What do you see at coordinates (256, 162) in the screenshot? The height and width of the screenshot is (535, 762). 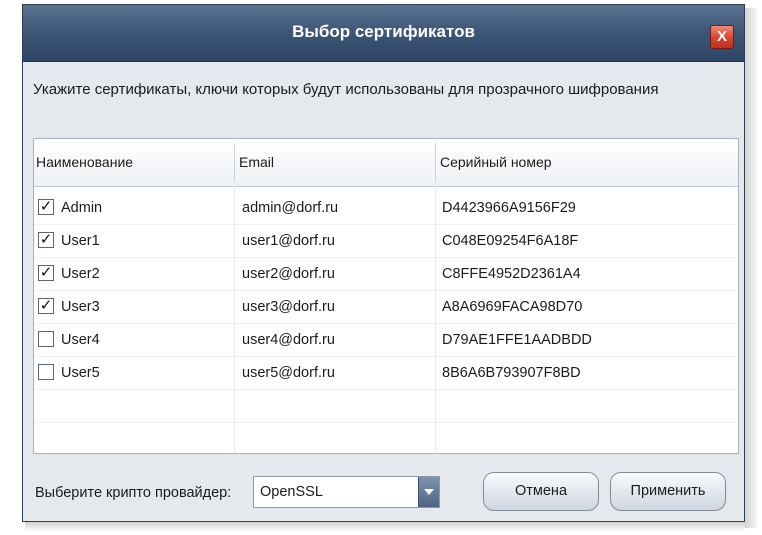 I see `column-header-email: Email` at bounding box center [256, 162].